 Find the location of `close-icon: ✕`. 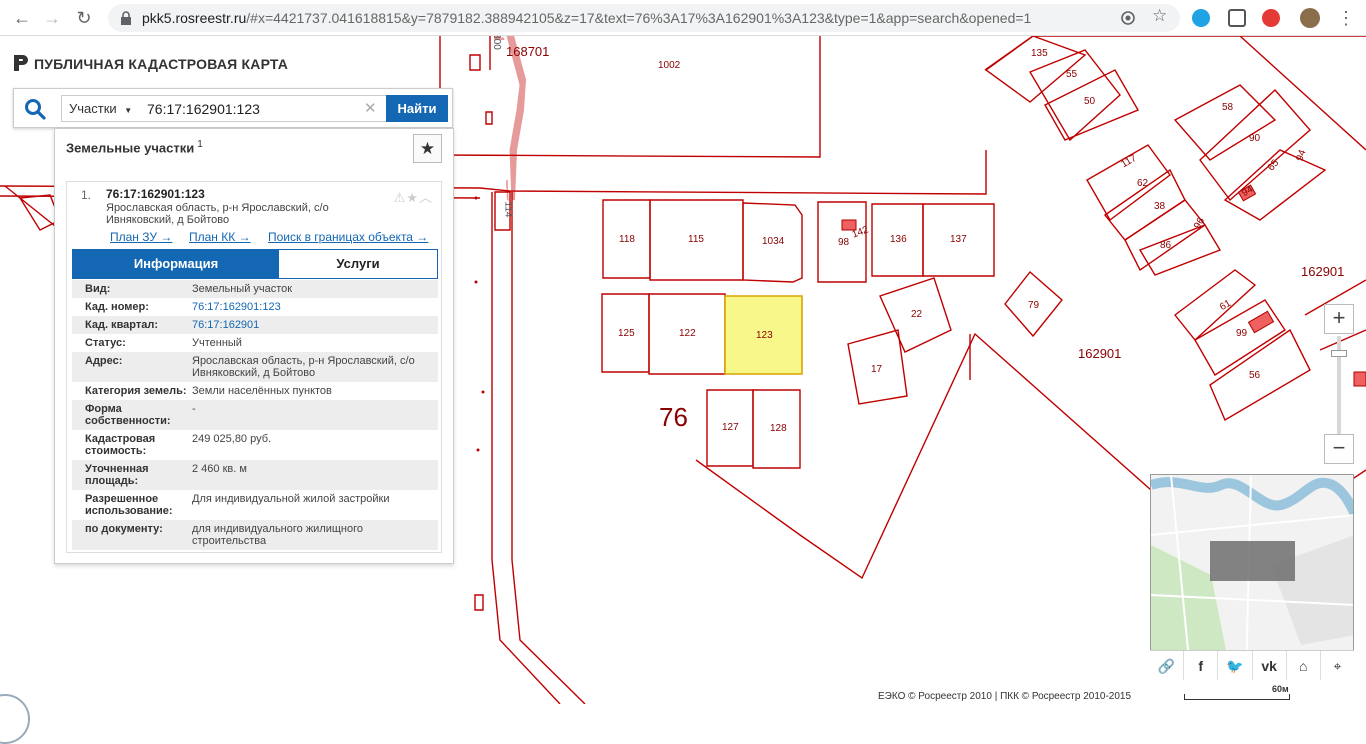

close-icon: ✕ is located at coordinates (370, 108).